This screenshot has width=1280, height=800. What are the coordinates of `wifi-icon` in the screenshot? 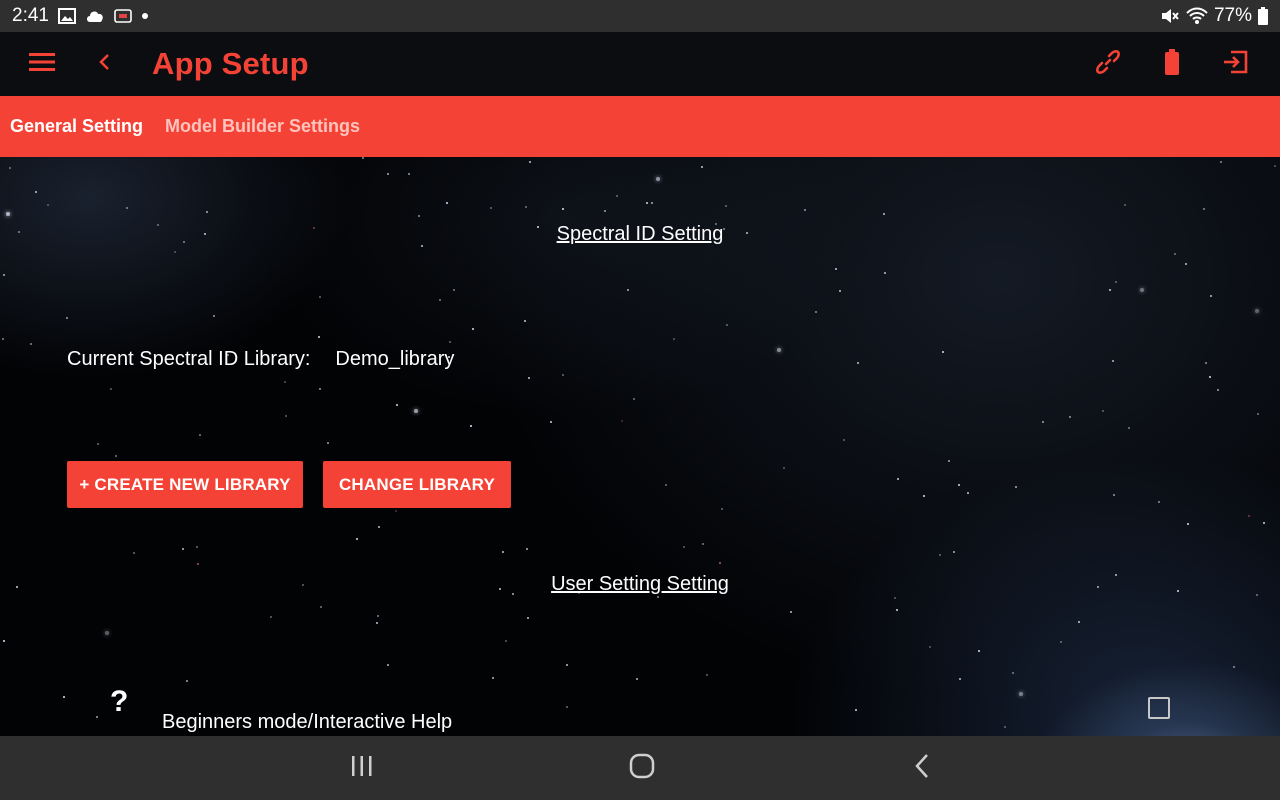 It's located at (1197, 16).